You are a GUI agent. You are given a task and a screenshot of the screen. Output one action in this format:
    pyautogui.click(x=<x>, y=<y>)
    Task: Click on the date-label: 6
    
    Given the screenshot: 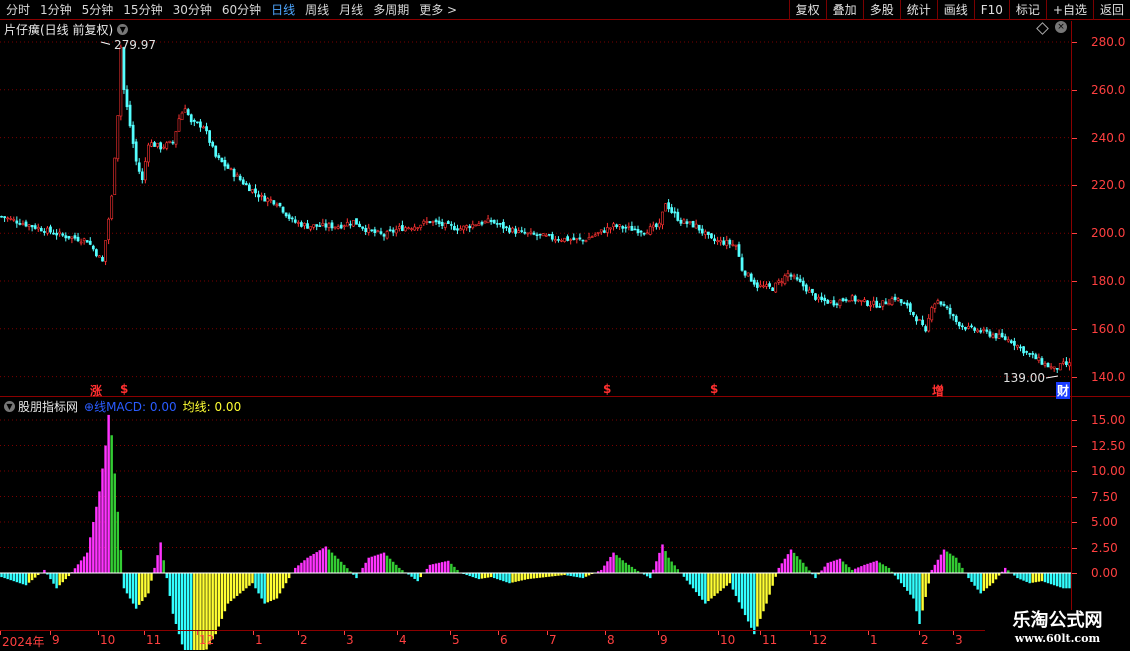 What is the action you would take?
    pyautogui.click(x=504, y=640)
    